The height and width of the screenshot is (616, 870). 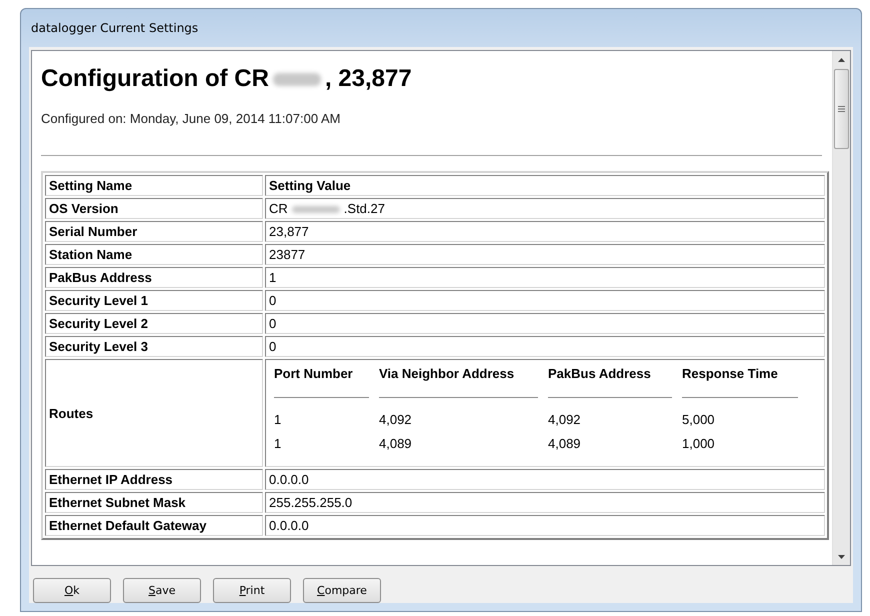 I want to click on grip-icon, so click(x=841, y=109).